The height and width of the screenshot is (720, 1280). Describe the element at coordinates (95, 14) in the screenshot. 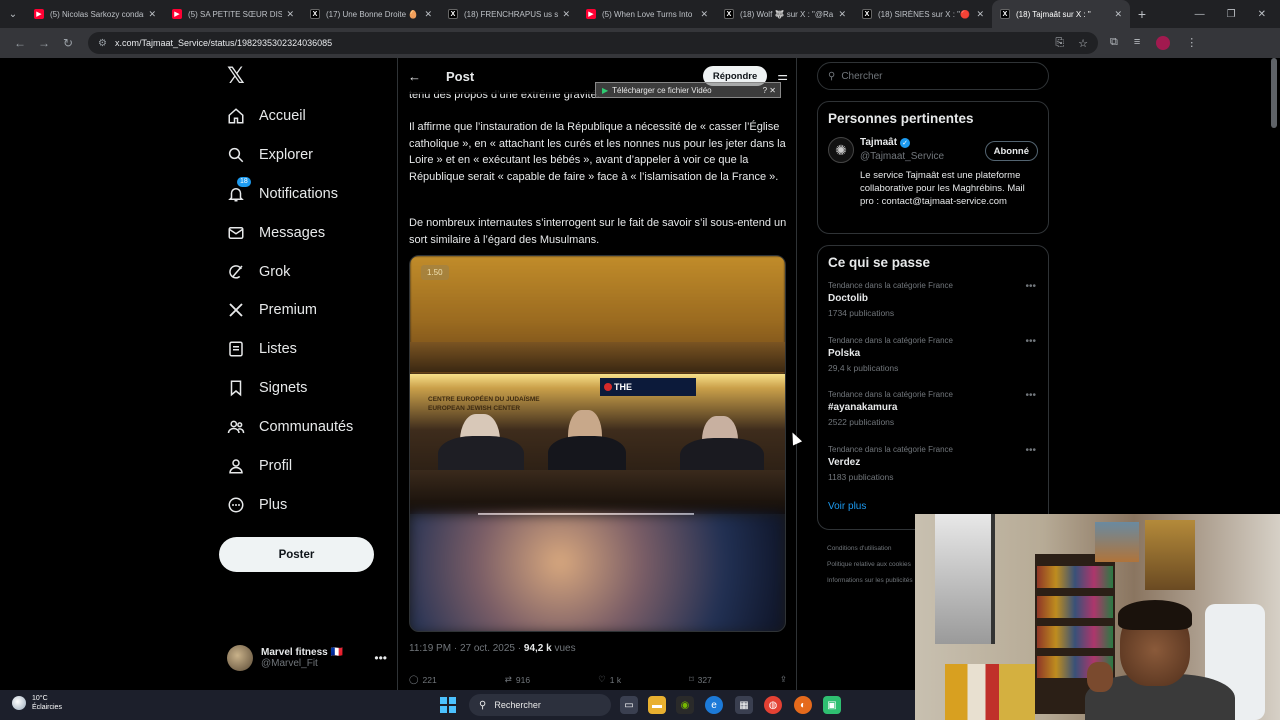

I see `browser-tab: ▶(5) Nicolas Sarkozy condamné✕` at that location.